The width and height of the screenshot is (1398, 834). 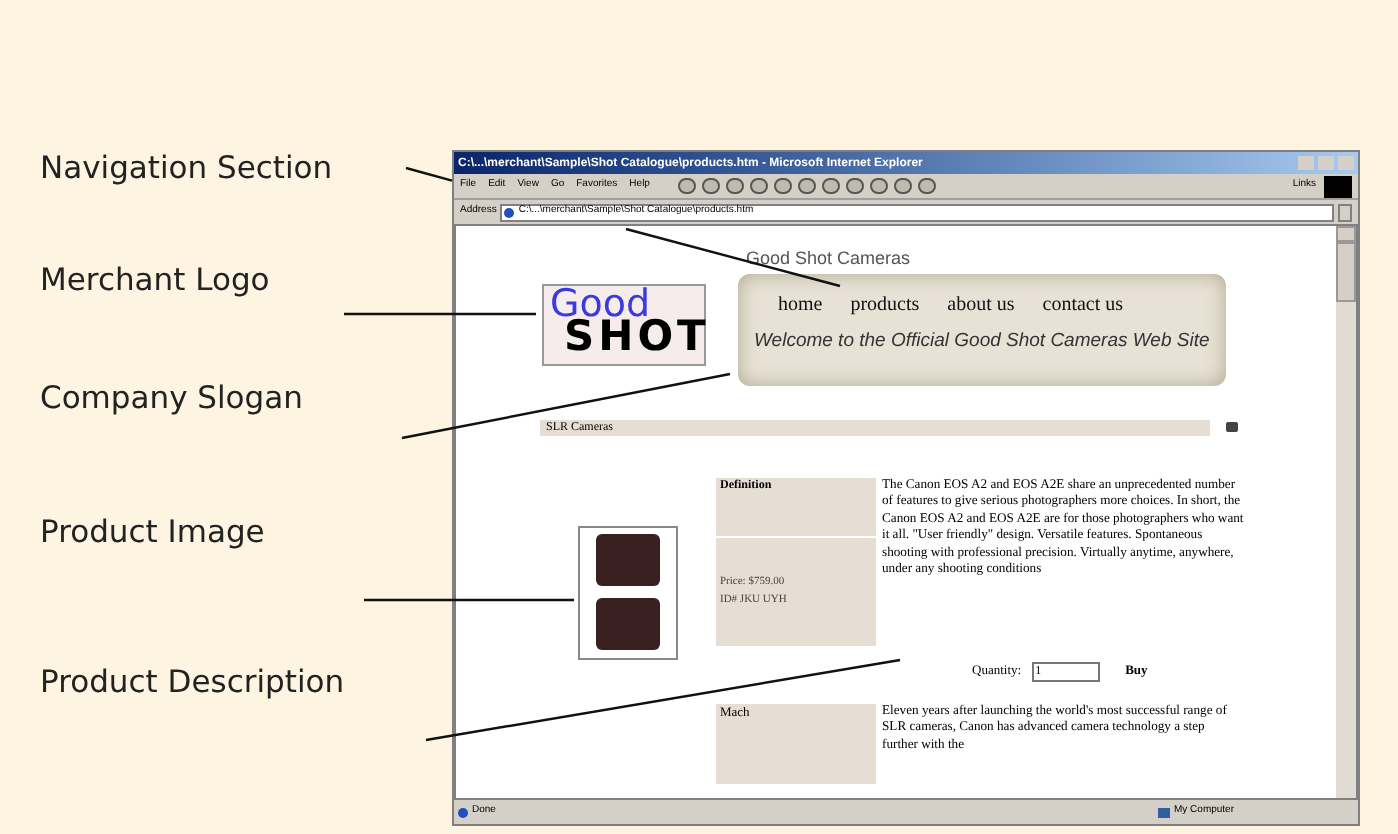 What do you see at coordinates (885, 304) in the screenshot?
I see `nav-link: products` at bounding box center [885, 304].